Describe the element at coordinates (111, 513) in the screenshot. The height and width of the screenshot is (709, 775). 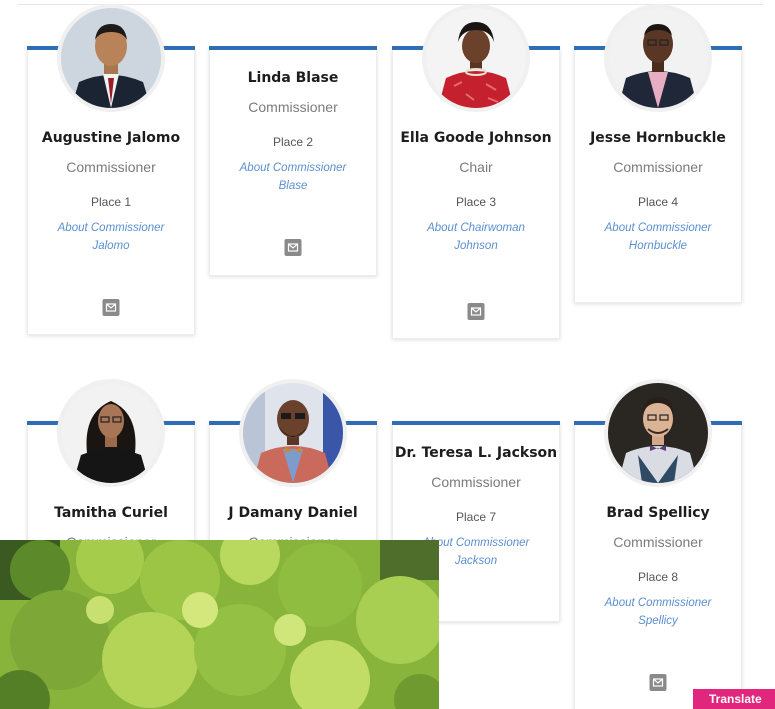
I see `commissioner-name: Tamitha Curiel` at that location.